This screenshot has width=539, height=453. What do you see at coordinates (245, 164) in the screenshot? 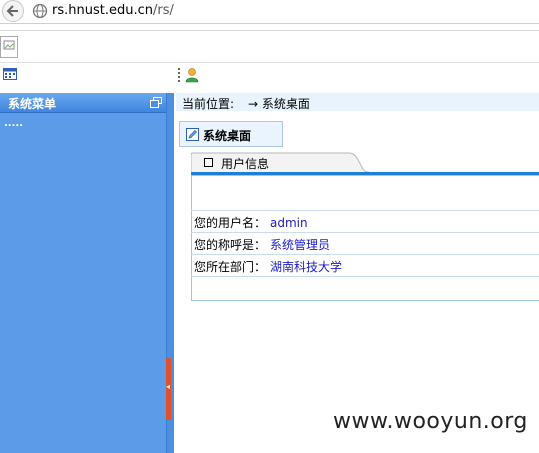
I see `panel-title: 用户信息` at bounding box center [245, 164].